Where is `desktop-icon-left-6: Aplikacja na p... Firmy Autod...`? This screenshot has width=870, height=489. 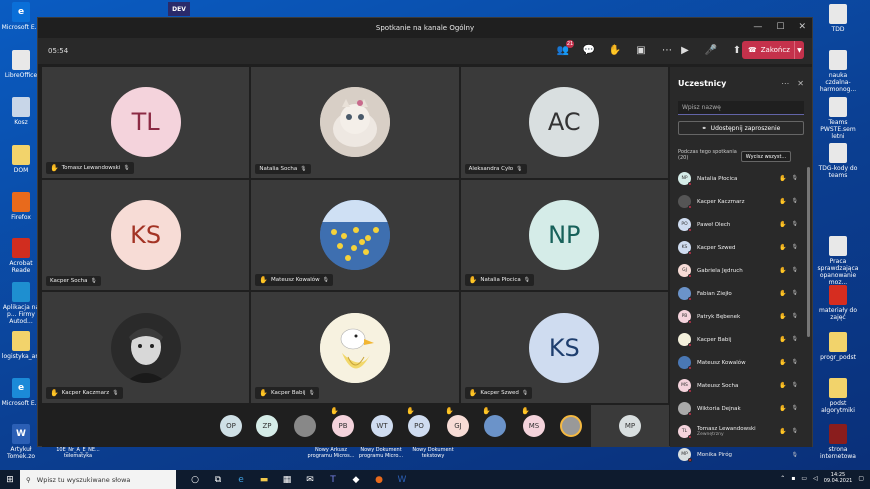 desktop-icon-left-6: Aplikacja na p... Firmy Autod... is located at coordinates (21, 303).